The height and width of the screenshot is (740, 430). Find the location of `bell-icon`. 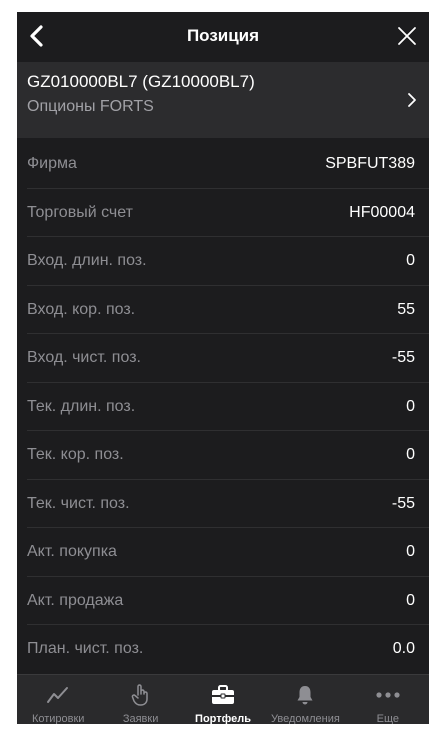

bell-icon is located at coordinates (305, 695).